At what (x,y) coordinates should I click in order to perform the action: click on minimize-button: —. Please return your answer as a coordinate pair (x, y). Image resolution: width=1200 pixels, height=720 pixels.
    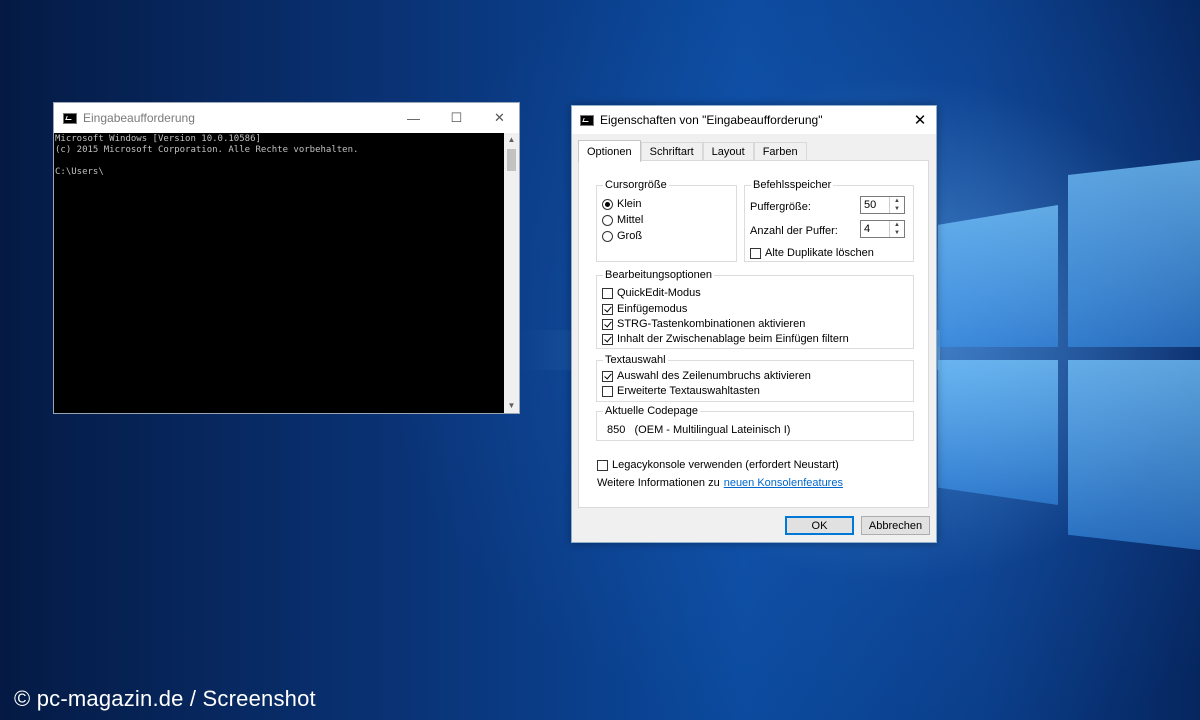
    Looking at the image, I should click on (413, 118).